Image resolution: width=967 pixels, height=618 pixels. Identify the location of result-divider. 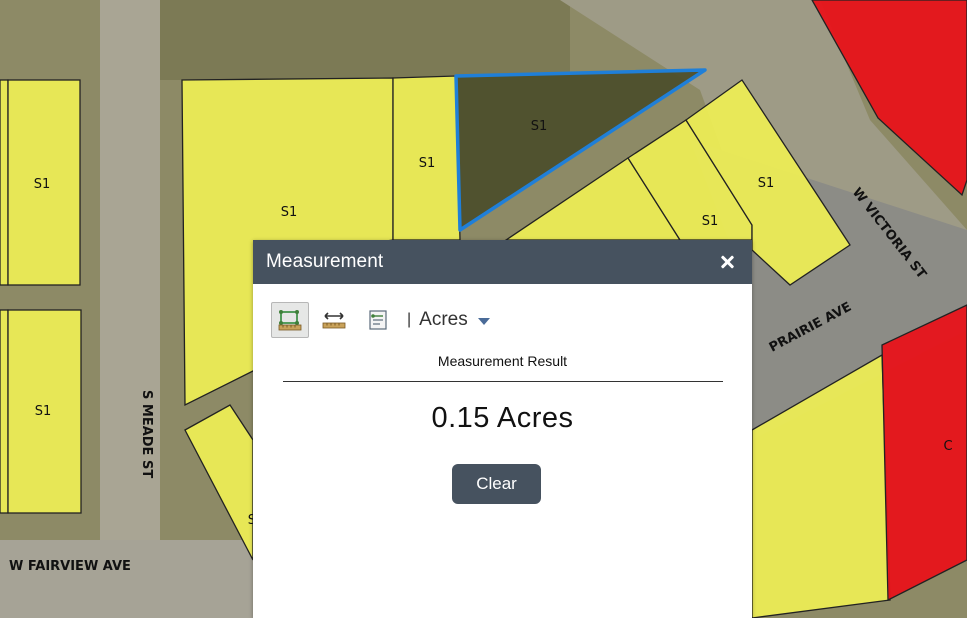
(503, 381).